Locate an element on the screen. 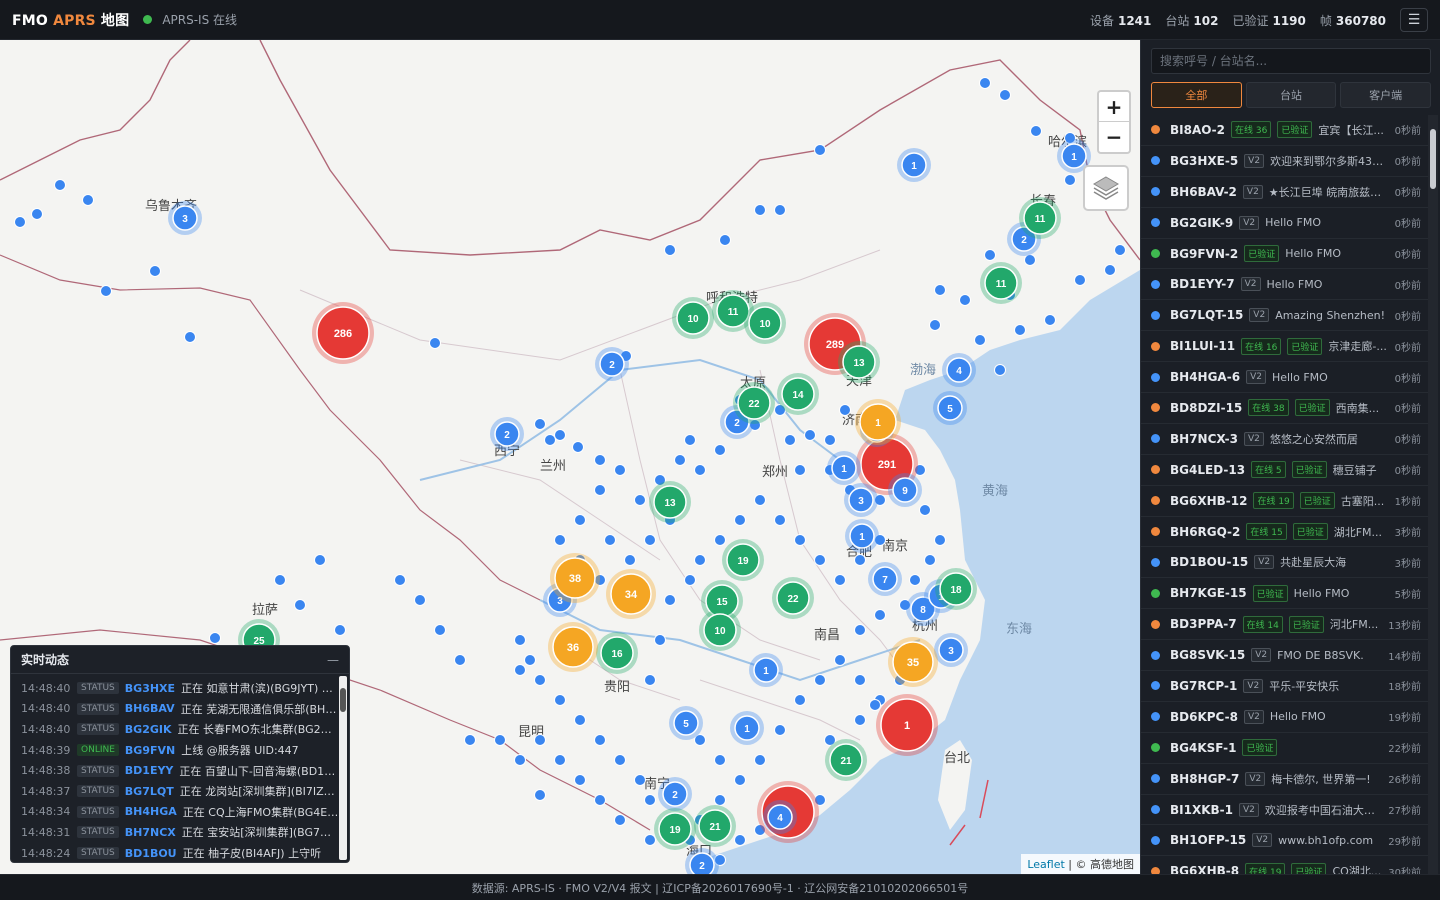 The image size is (1440, 900). station-list-item: BG4KSF-1 已验证 22秒前 is located at coordinates (1285, 748).